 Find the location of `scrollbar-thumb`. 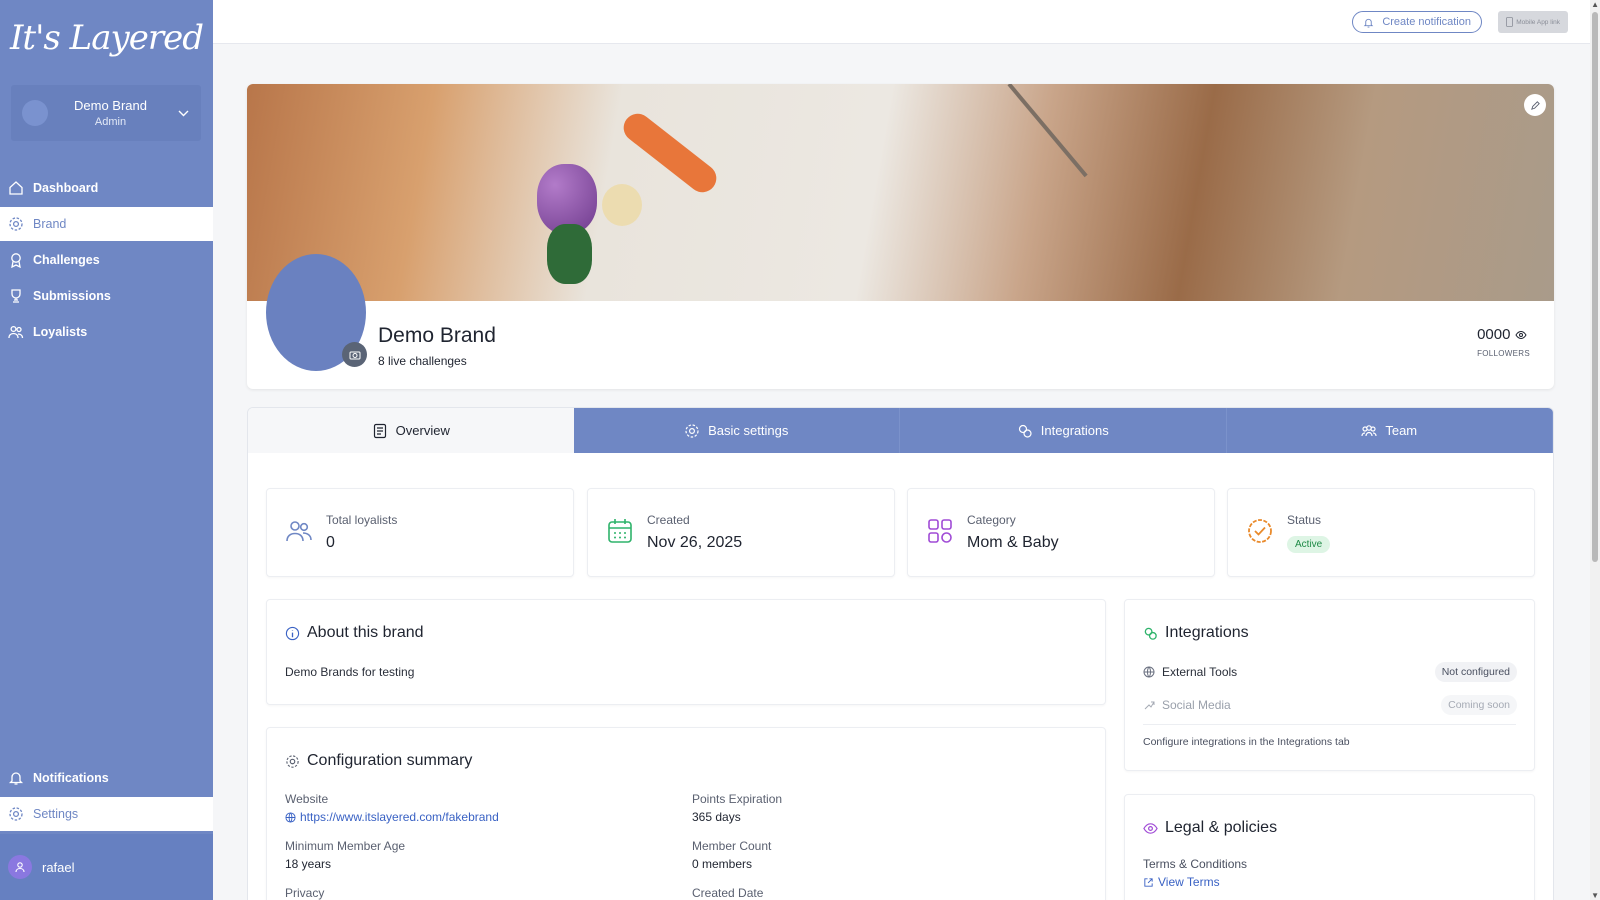

scrollbar-thumb is located at coordinates (1595, 287).